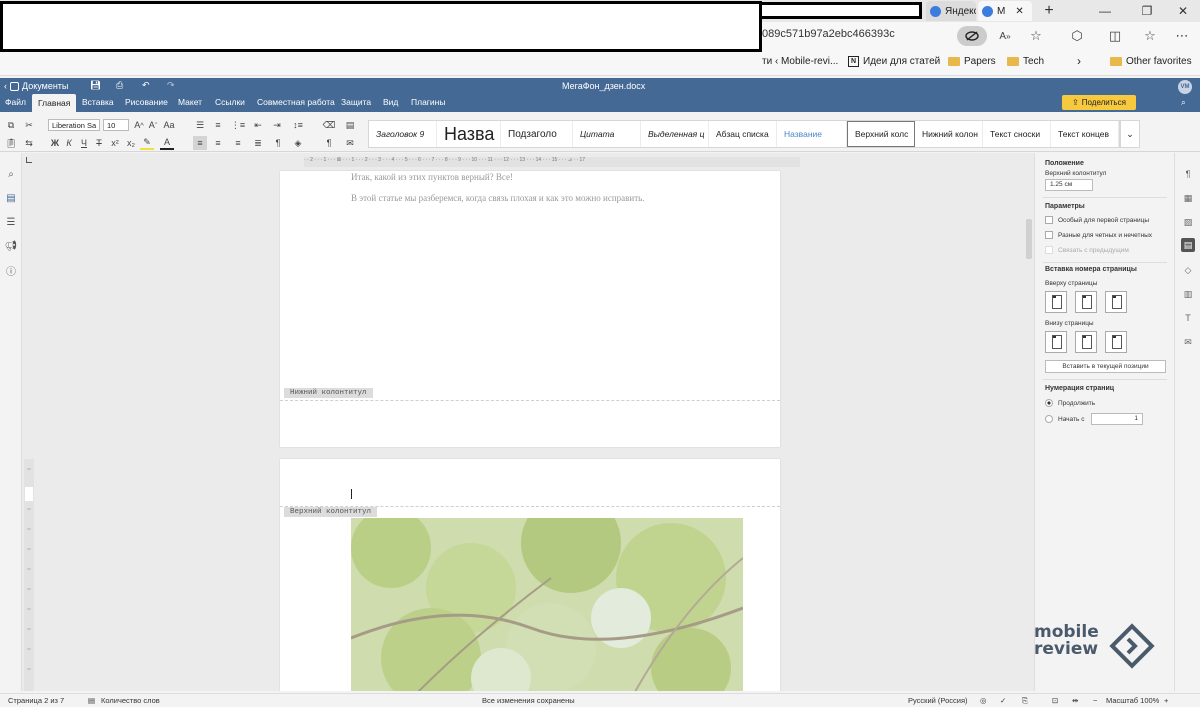 The image size is (1200, 707). What do you see at coordinates (15, 102) in the screenshot?
I see `menu-file: Файл` at bounding box center [15, 102].